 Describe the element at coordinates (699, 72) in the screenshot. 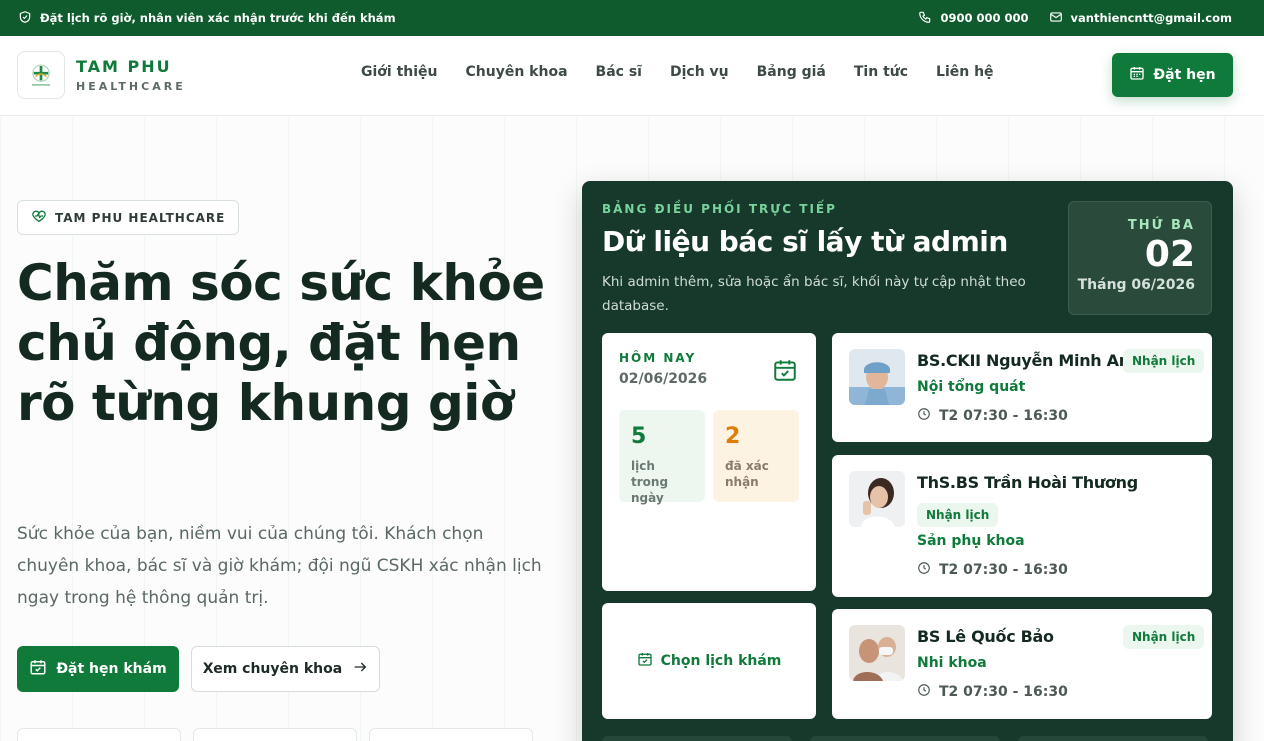

I see `nav-item-dich-vu: Dịch vụ` at that location.